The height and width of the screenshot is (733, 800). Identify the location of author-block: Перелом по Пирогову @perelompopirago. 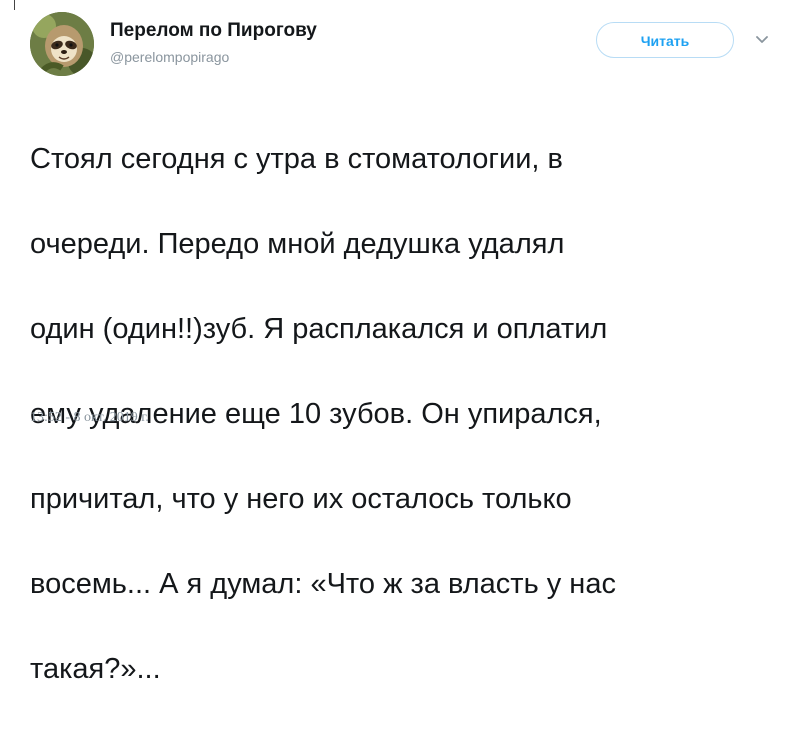
(213, 43).